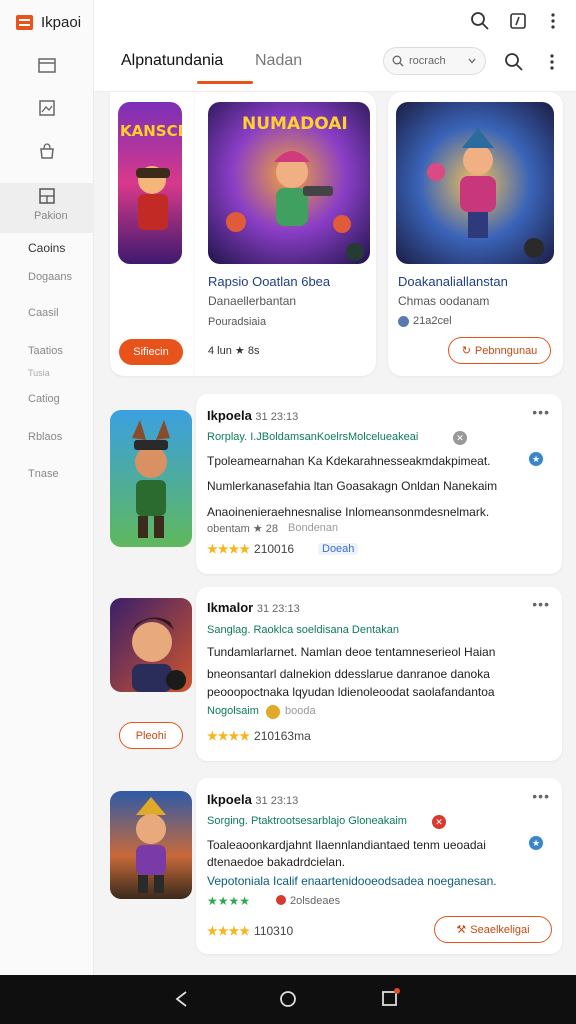 This screenshot has width=576, height=1024. I want to click on search-icon-secondary, so click(514, 62).